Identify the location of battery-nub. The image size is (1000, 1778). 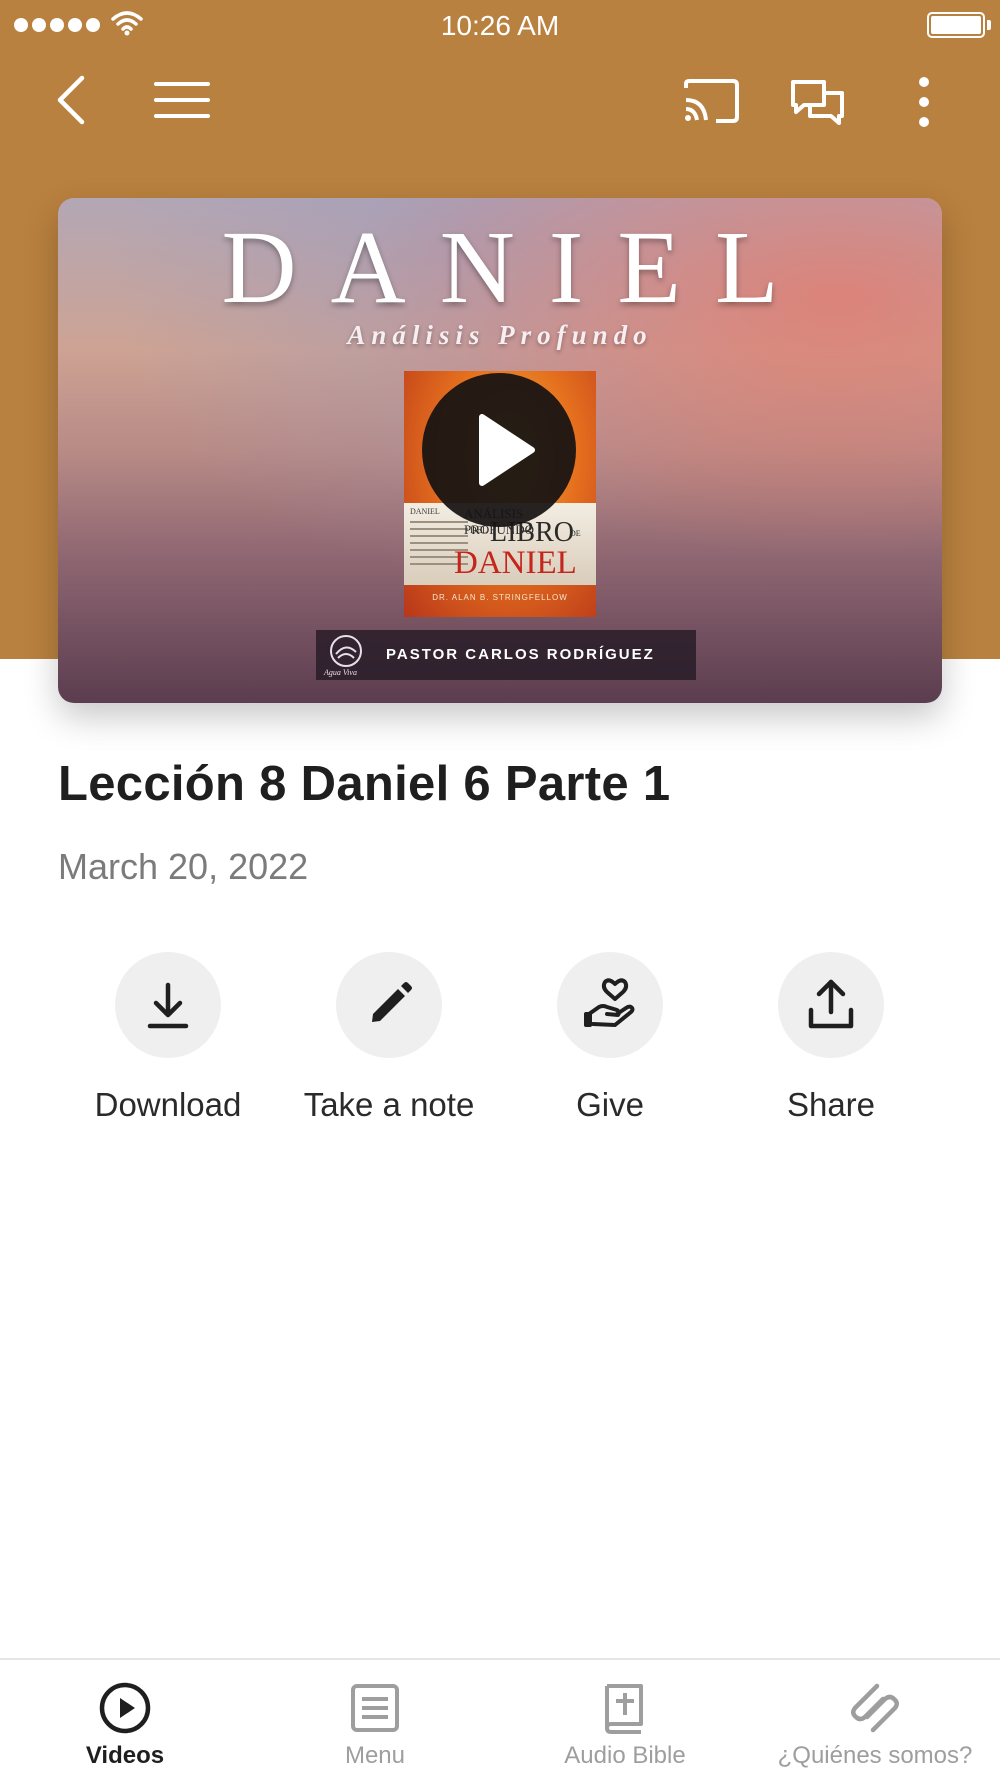
(989, 25).